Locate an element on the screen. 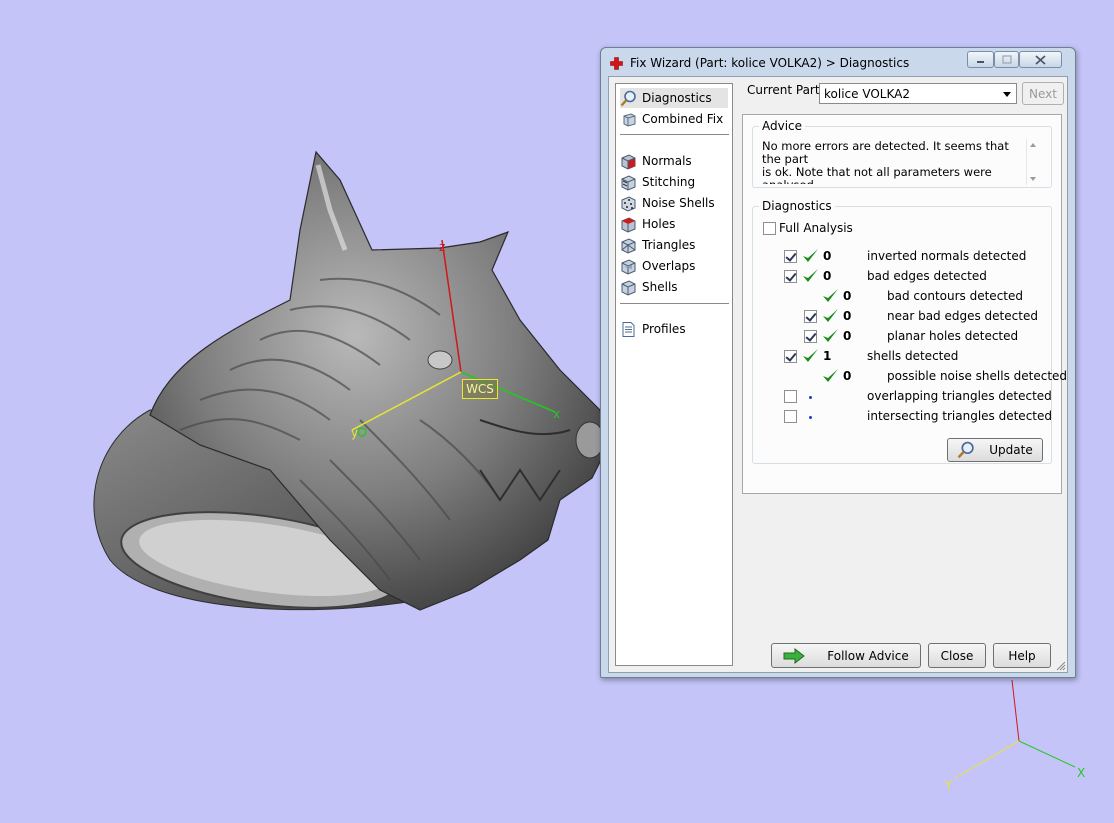 This screenshot has width=1114, height=823. nav-item-normals: Normals is located at coordinates (674, 161).